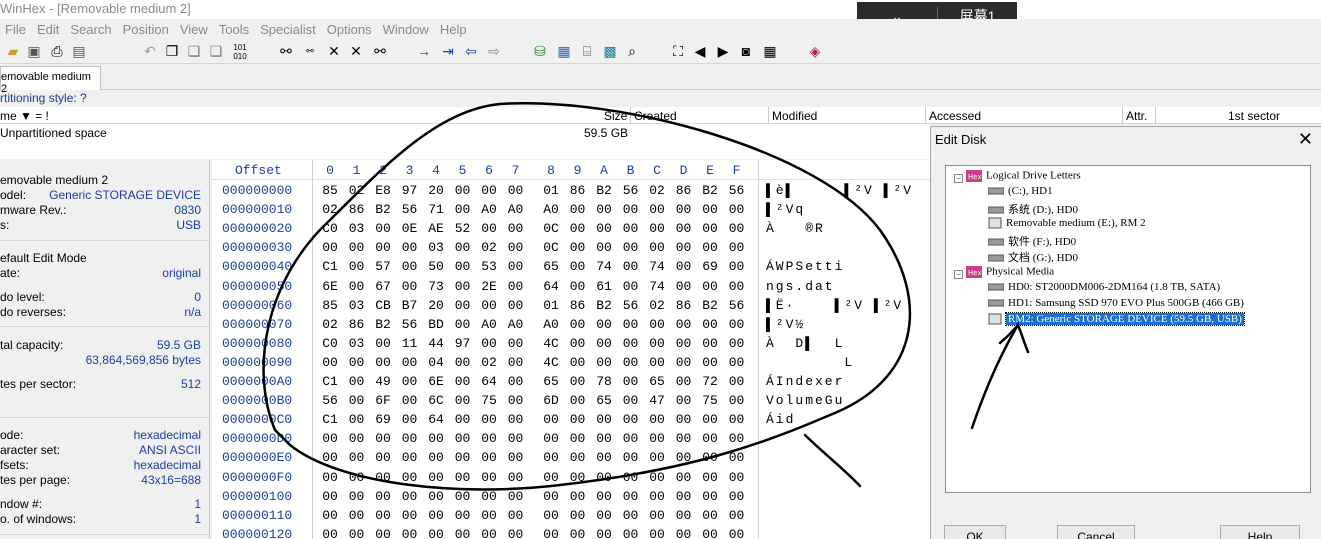  Describe the element at coordinates (330, 419) in the screenshot. I see `hex-byte: C1` at that location.